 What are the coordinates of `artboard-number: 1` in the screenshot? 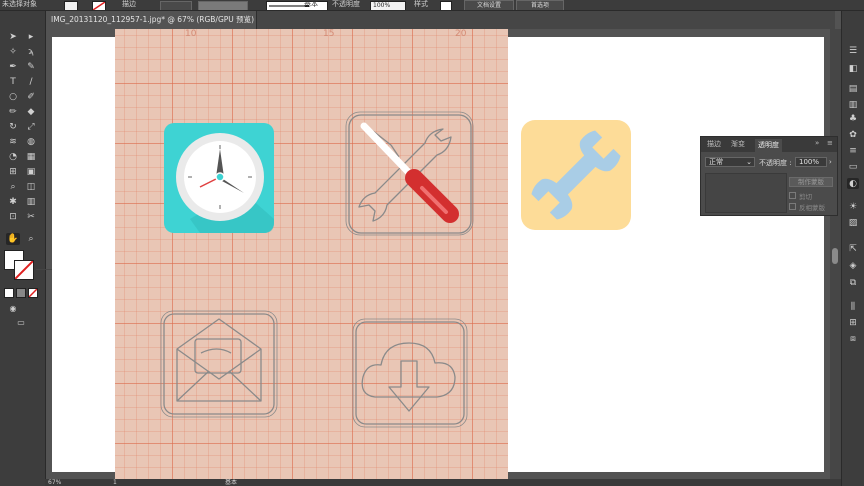 It's located at (115, 482).